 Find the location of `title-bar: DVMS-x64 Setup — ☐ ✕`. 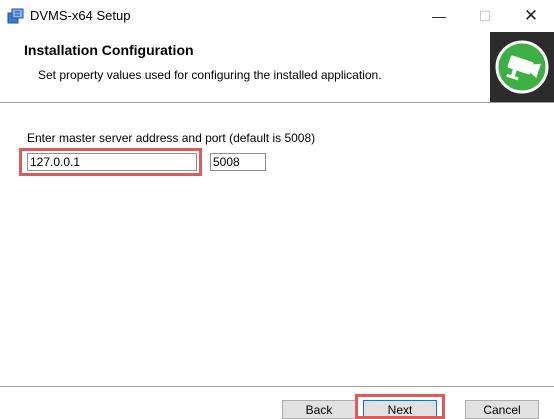

title-bar: DVMS-x64 Setup — ☐ ✕ is located at coordinates (277, 16).